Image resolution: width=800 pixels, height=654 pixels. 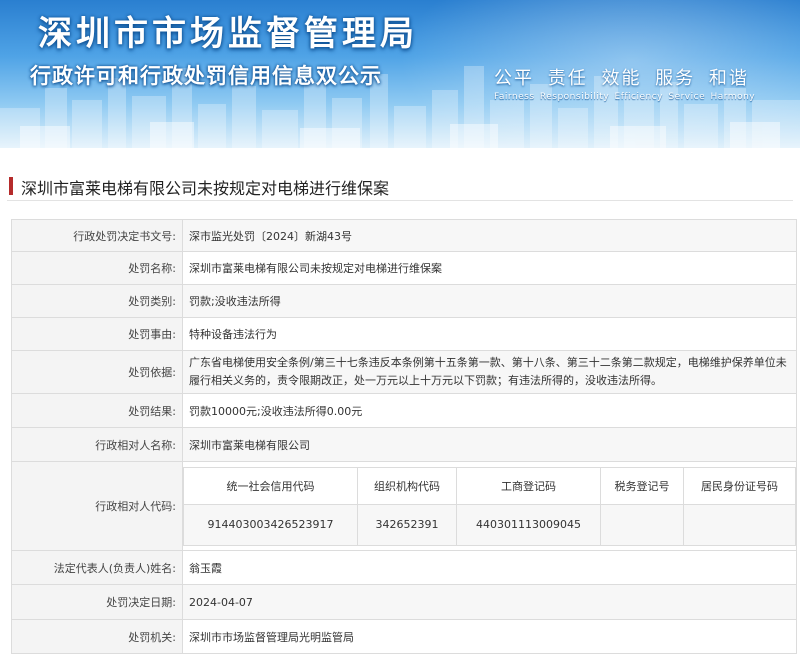 I want to click on label-codes: 行政相对人代码:, so click(x=97, y=506).